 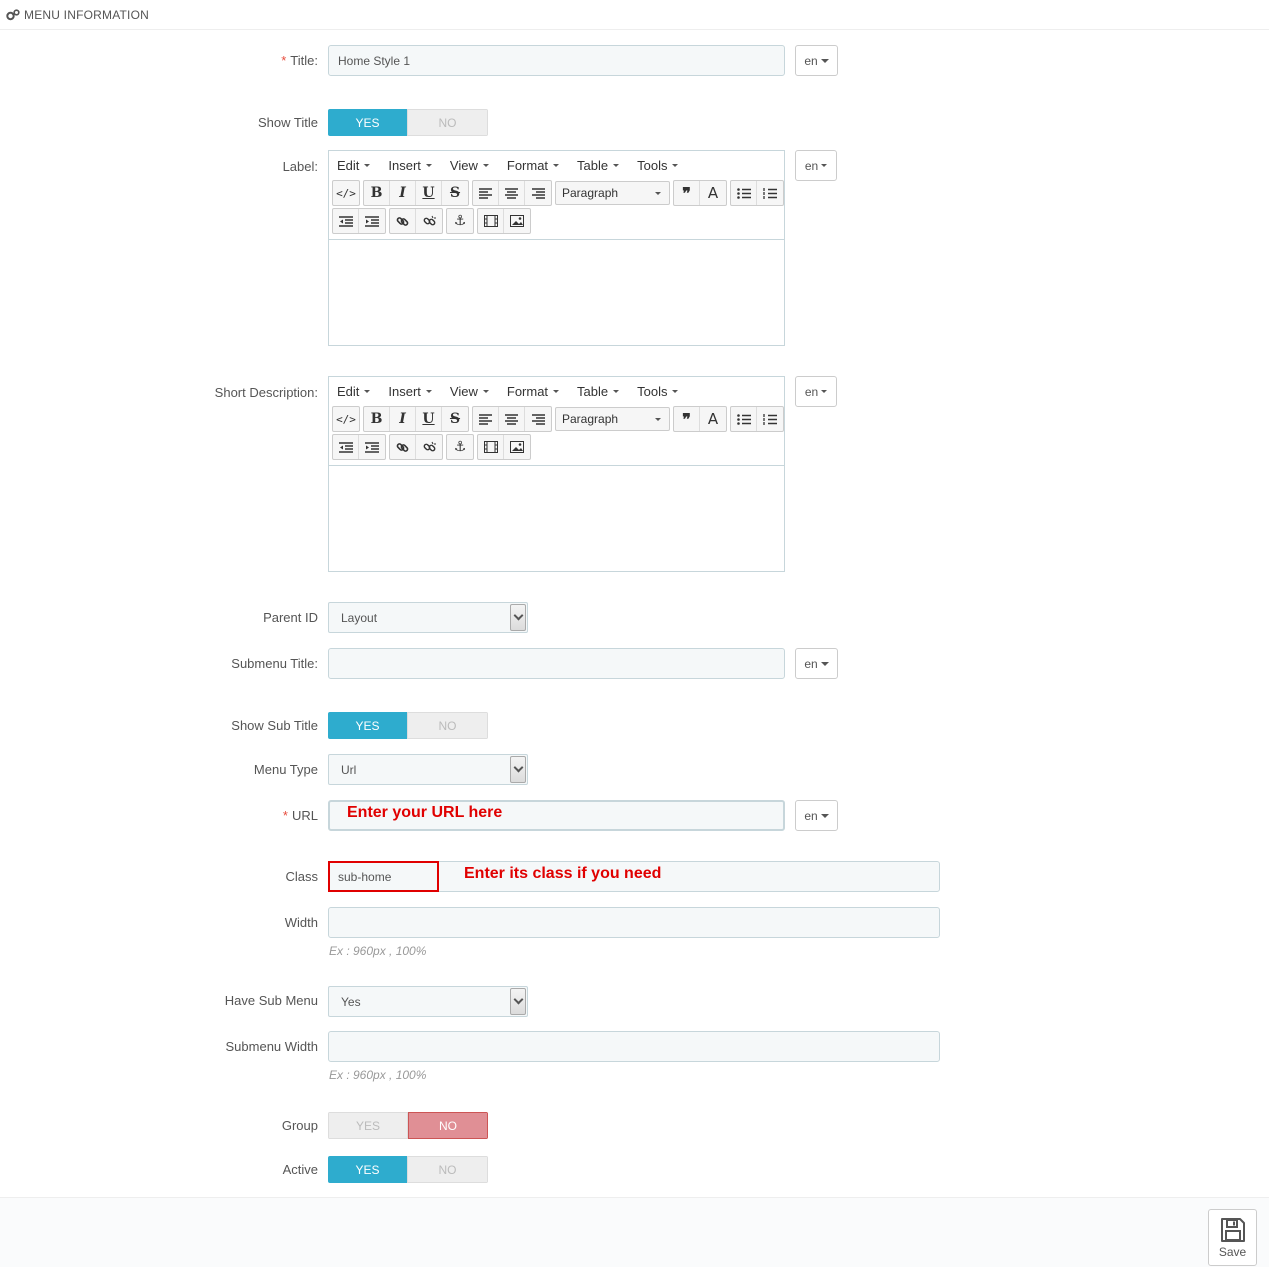 I want to click on menu-type-select: Url, so click(x=428, y=769).